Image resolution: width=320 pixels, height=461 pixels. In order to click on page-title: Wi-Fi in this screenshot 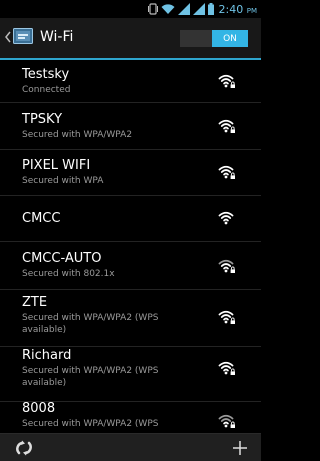, I will do `click(57, 37)`.